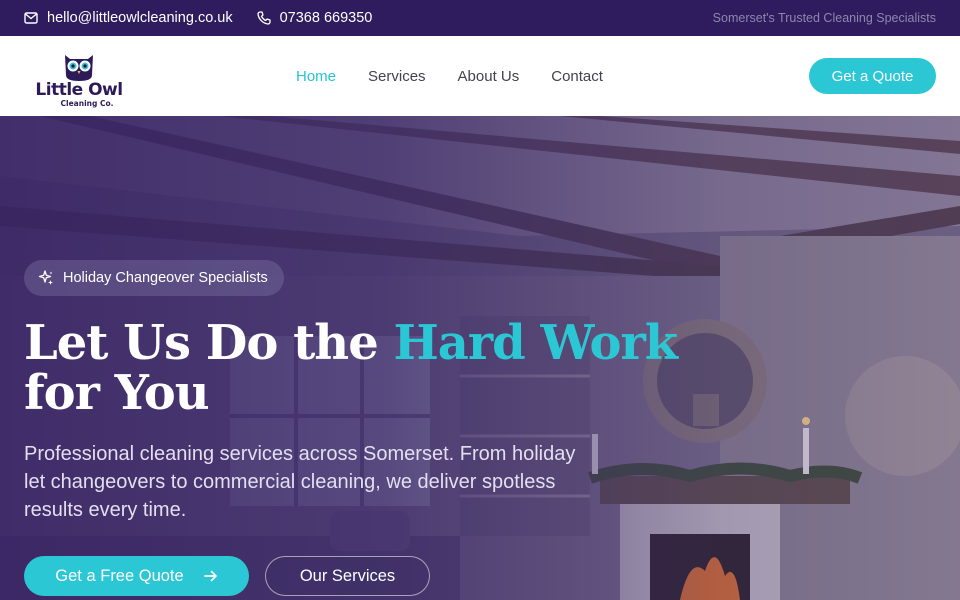 This screenshot has height=600, width=960. I want to click on get-free-quote-button: Get a Free Quote, so click(136, 576).